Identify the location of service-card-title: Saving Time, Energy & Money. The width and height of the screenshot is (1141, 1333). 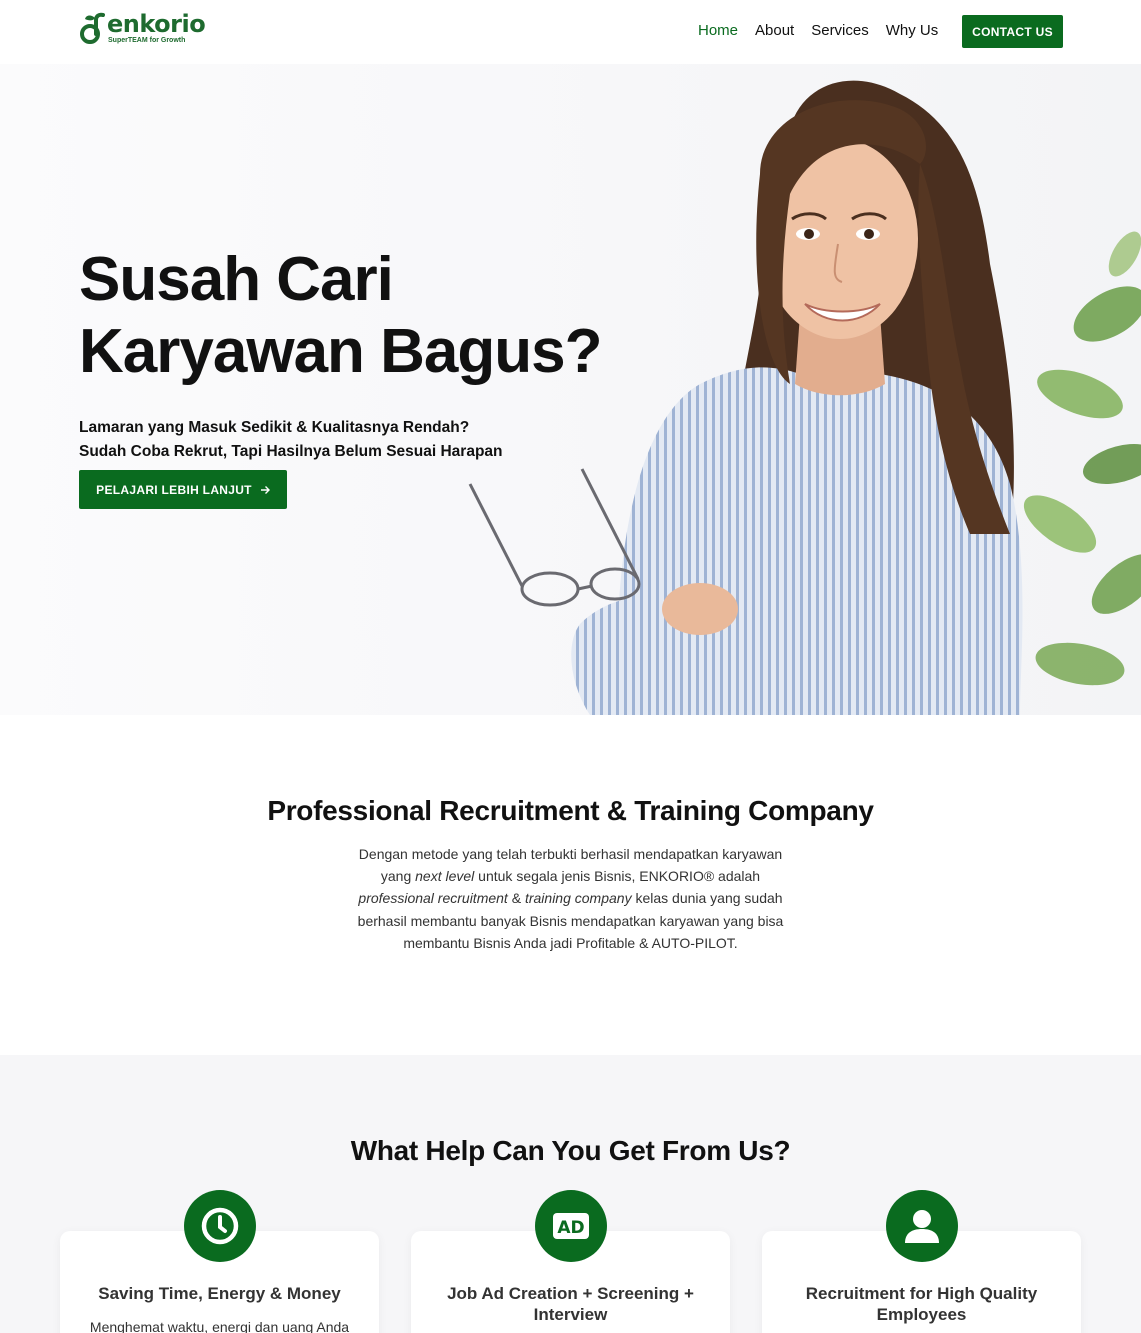
(219, 1293).